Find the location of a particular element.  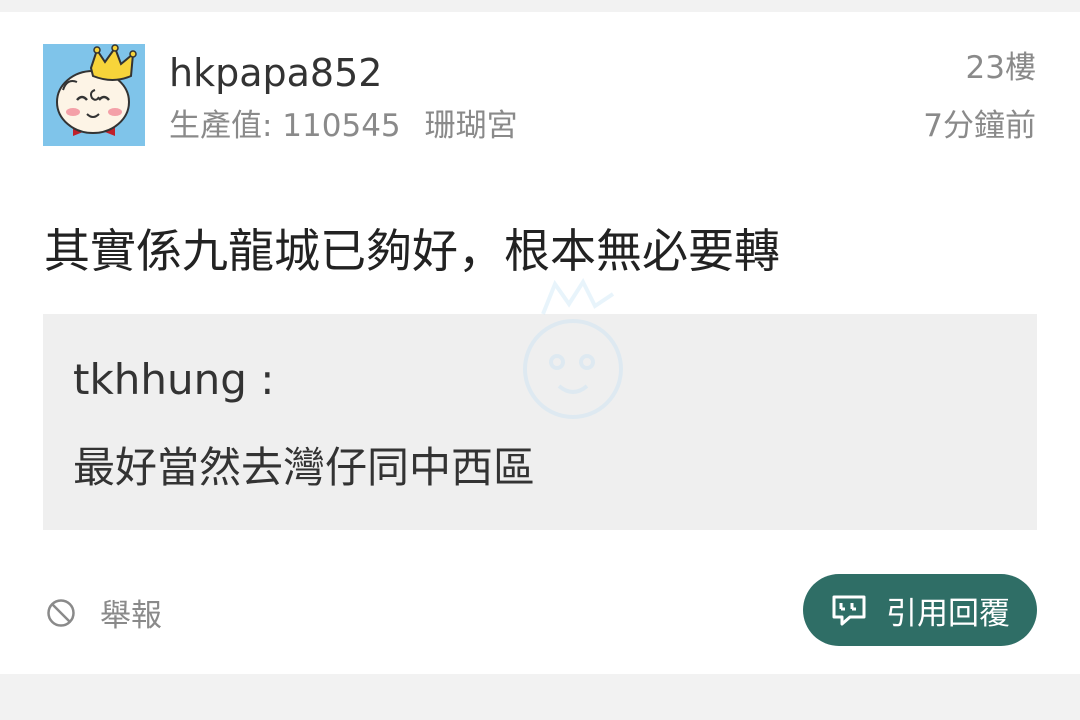

block-icon is located at coordinates (61, 612).